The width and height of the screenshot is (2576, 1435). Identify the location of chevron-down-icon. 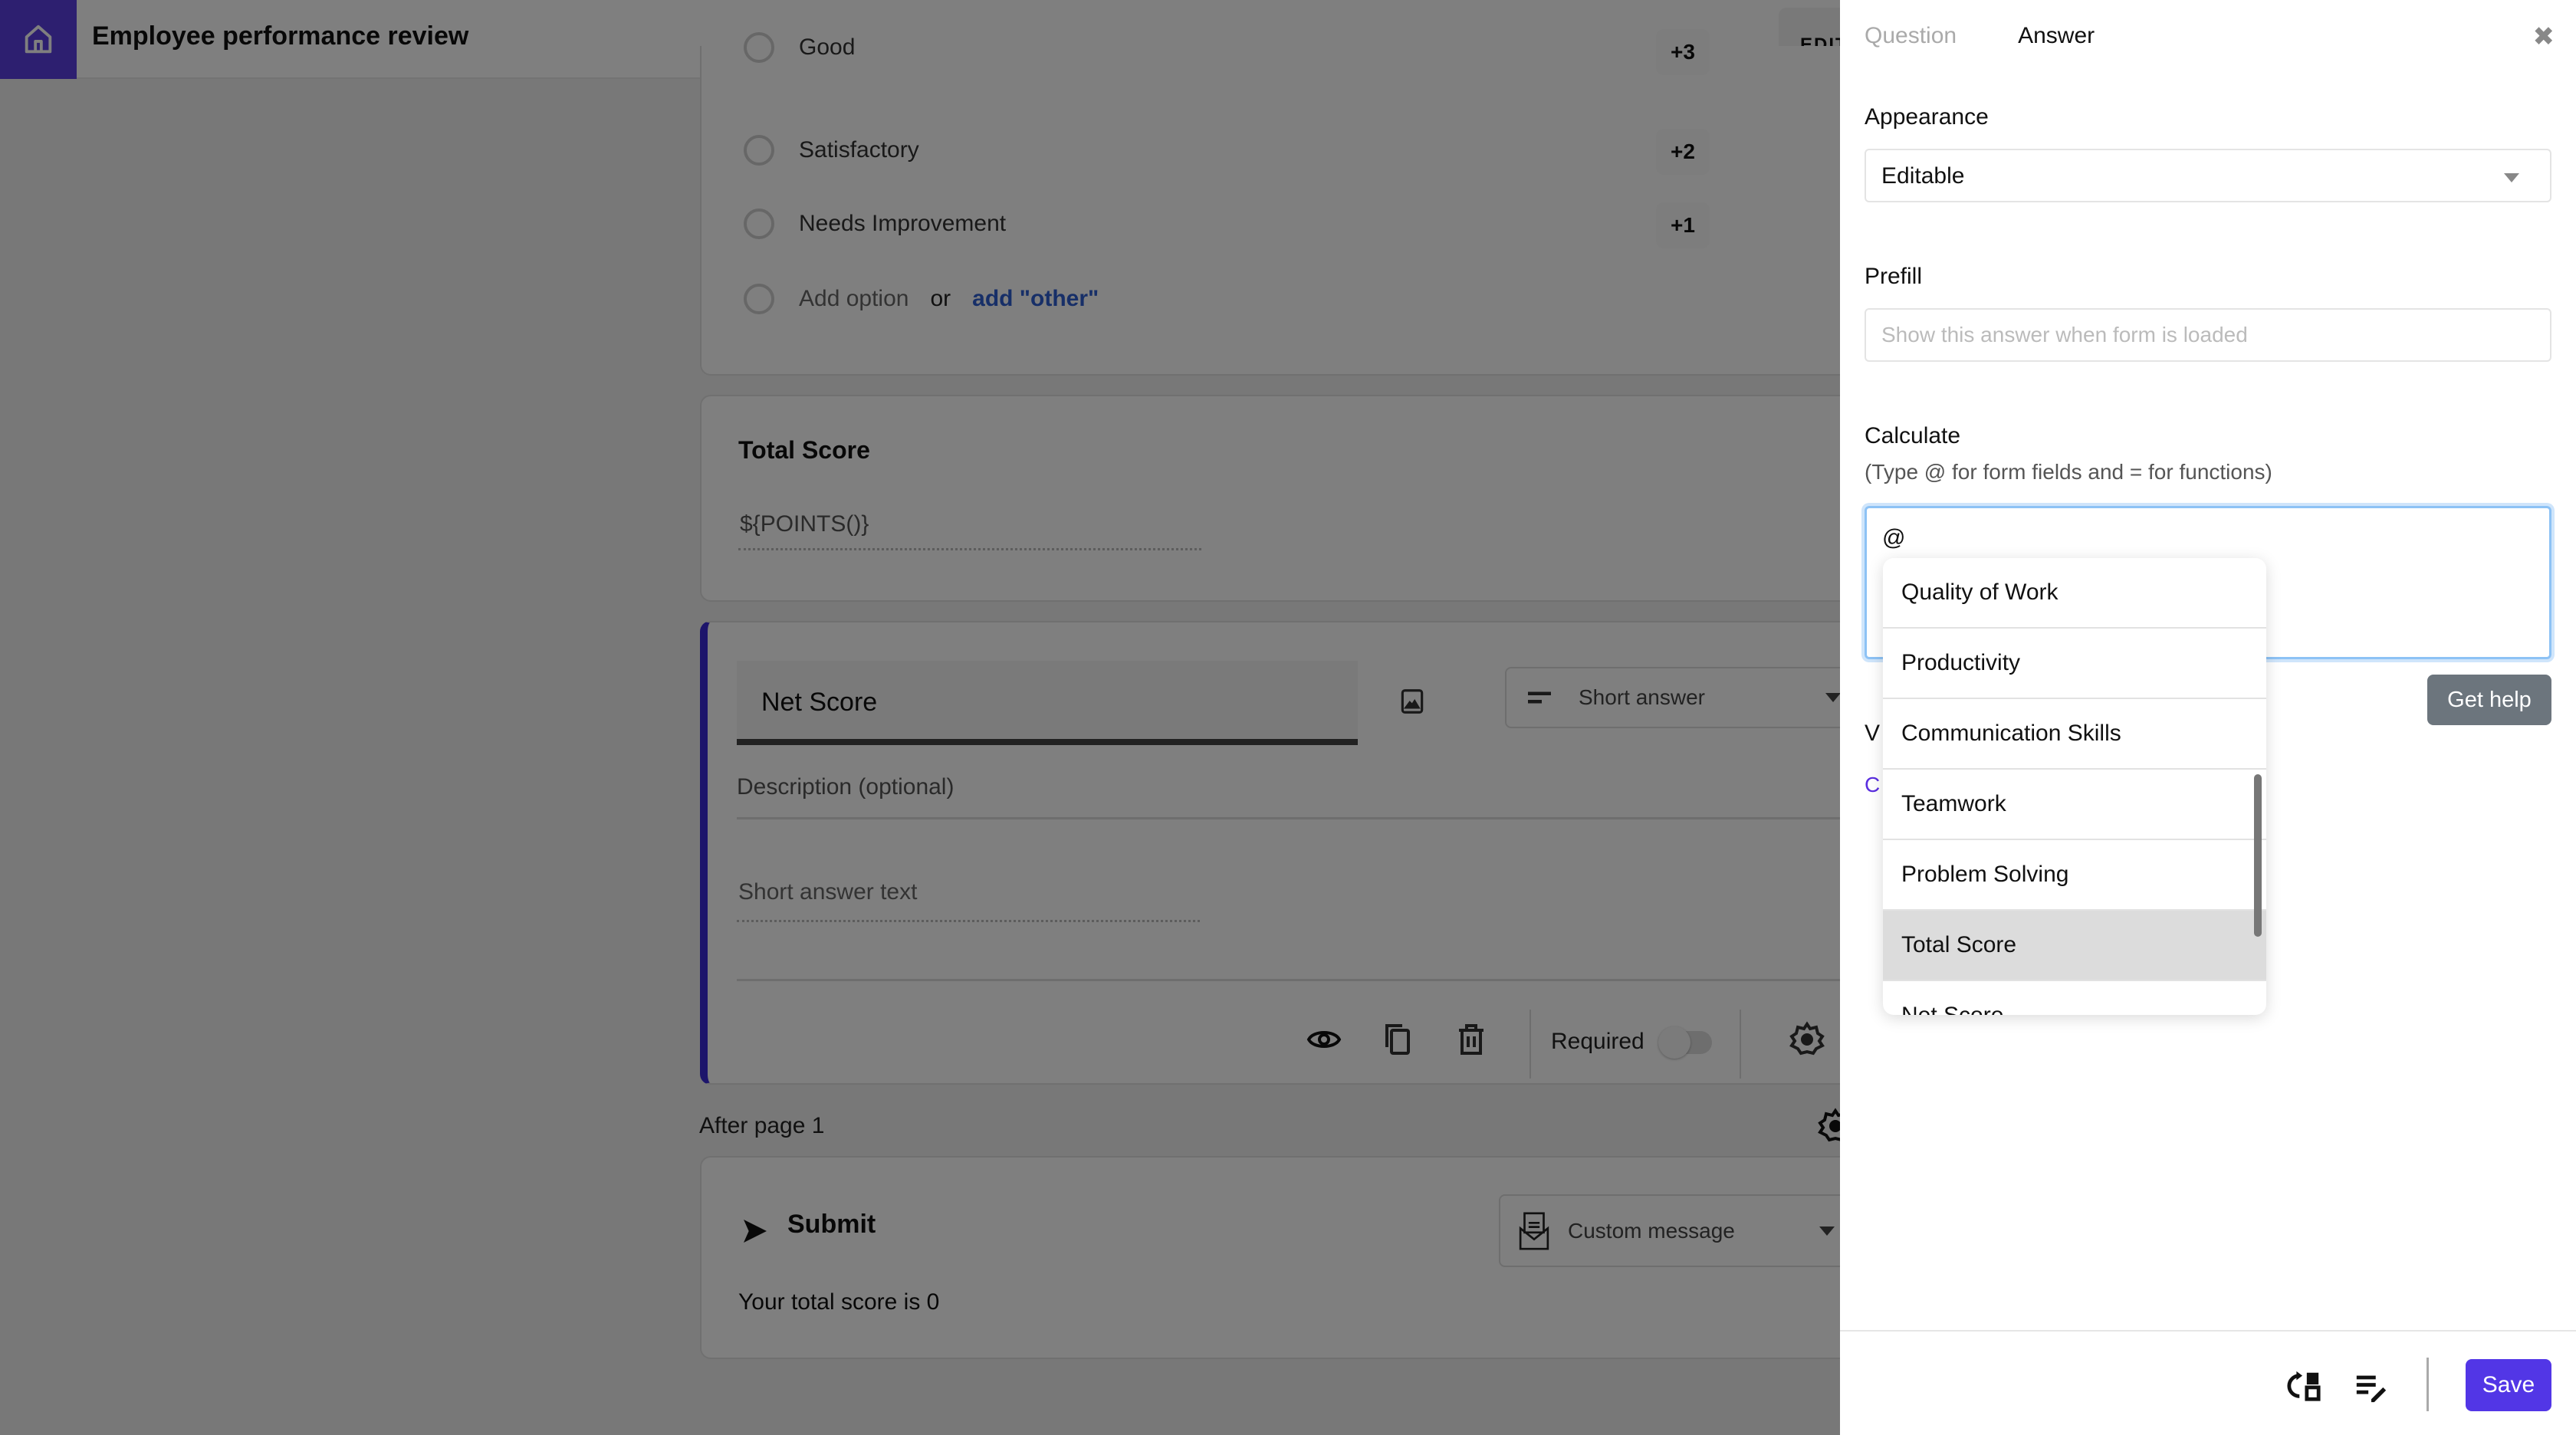
(2512, 178).